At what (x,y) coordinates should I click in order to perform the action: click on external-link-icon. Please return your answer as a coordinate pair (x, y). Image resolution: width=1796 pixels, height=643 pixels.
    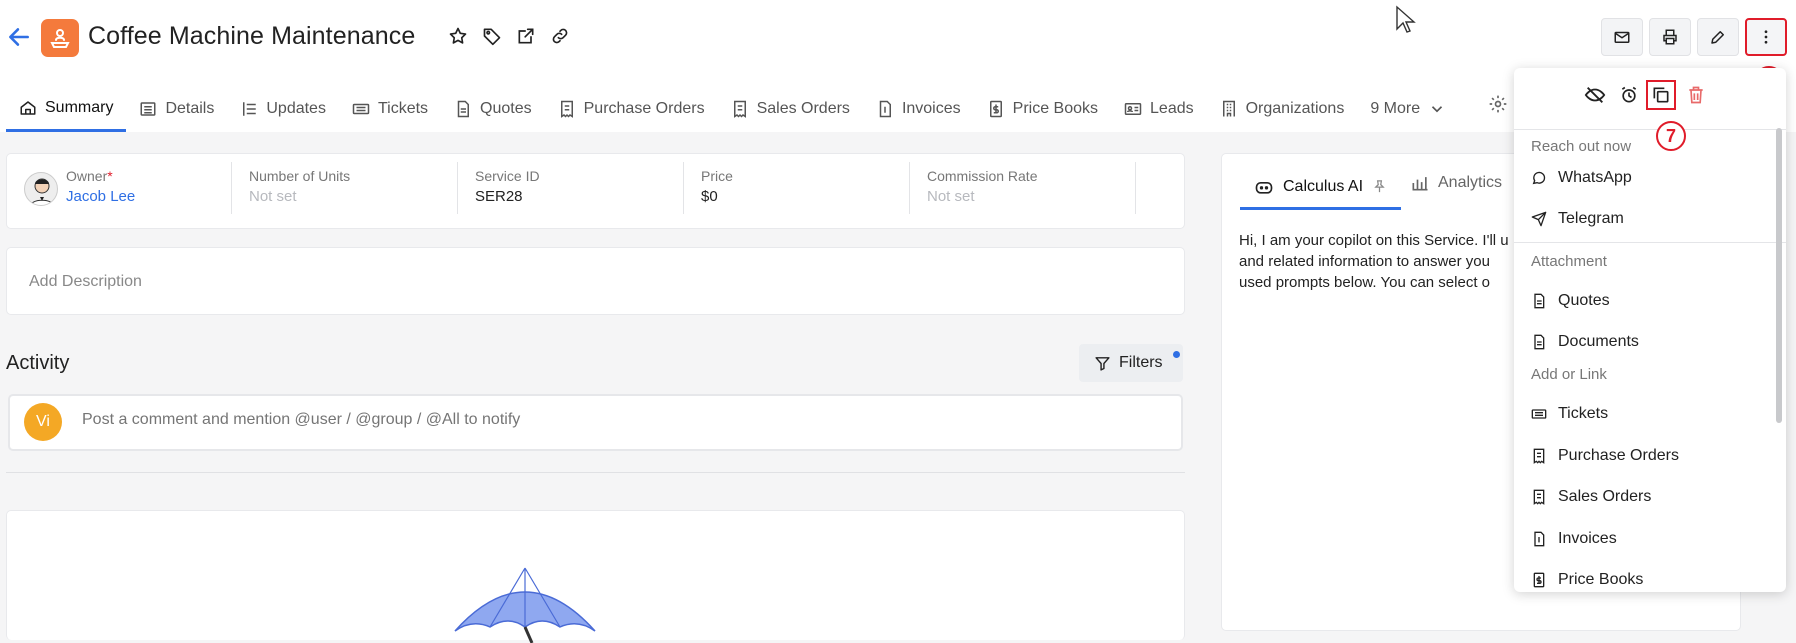
    Looking at the image, I should click on (526, 36).